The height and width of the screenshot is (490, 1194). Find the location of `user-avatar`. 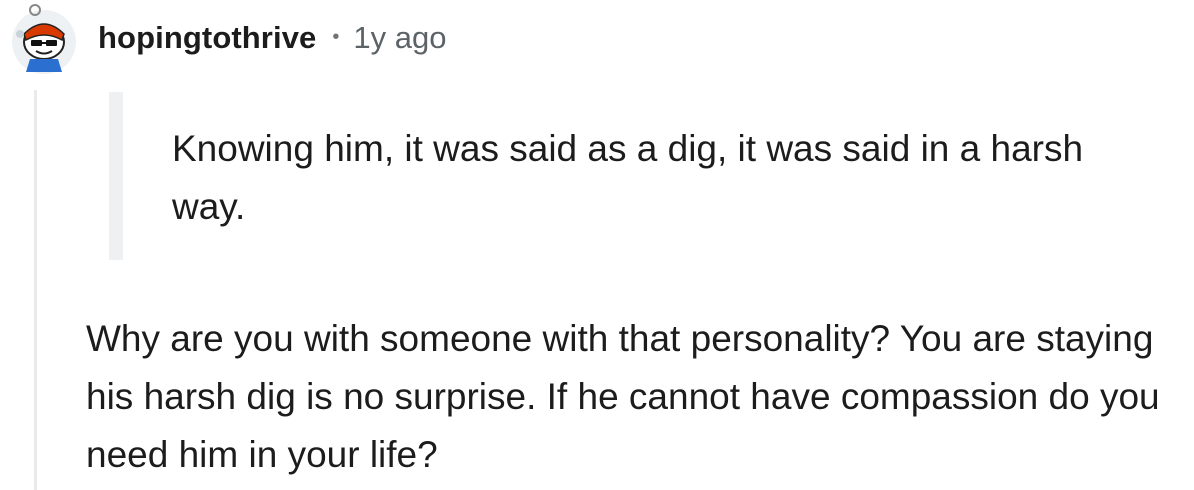

user-avatar is located at coordinates (42, 39).